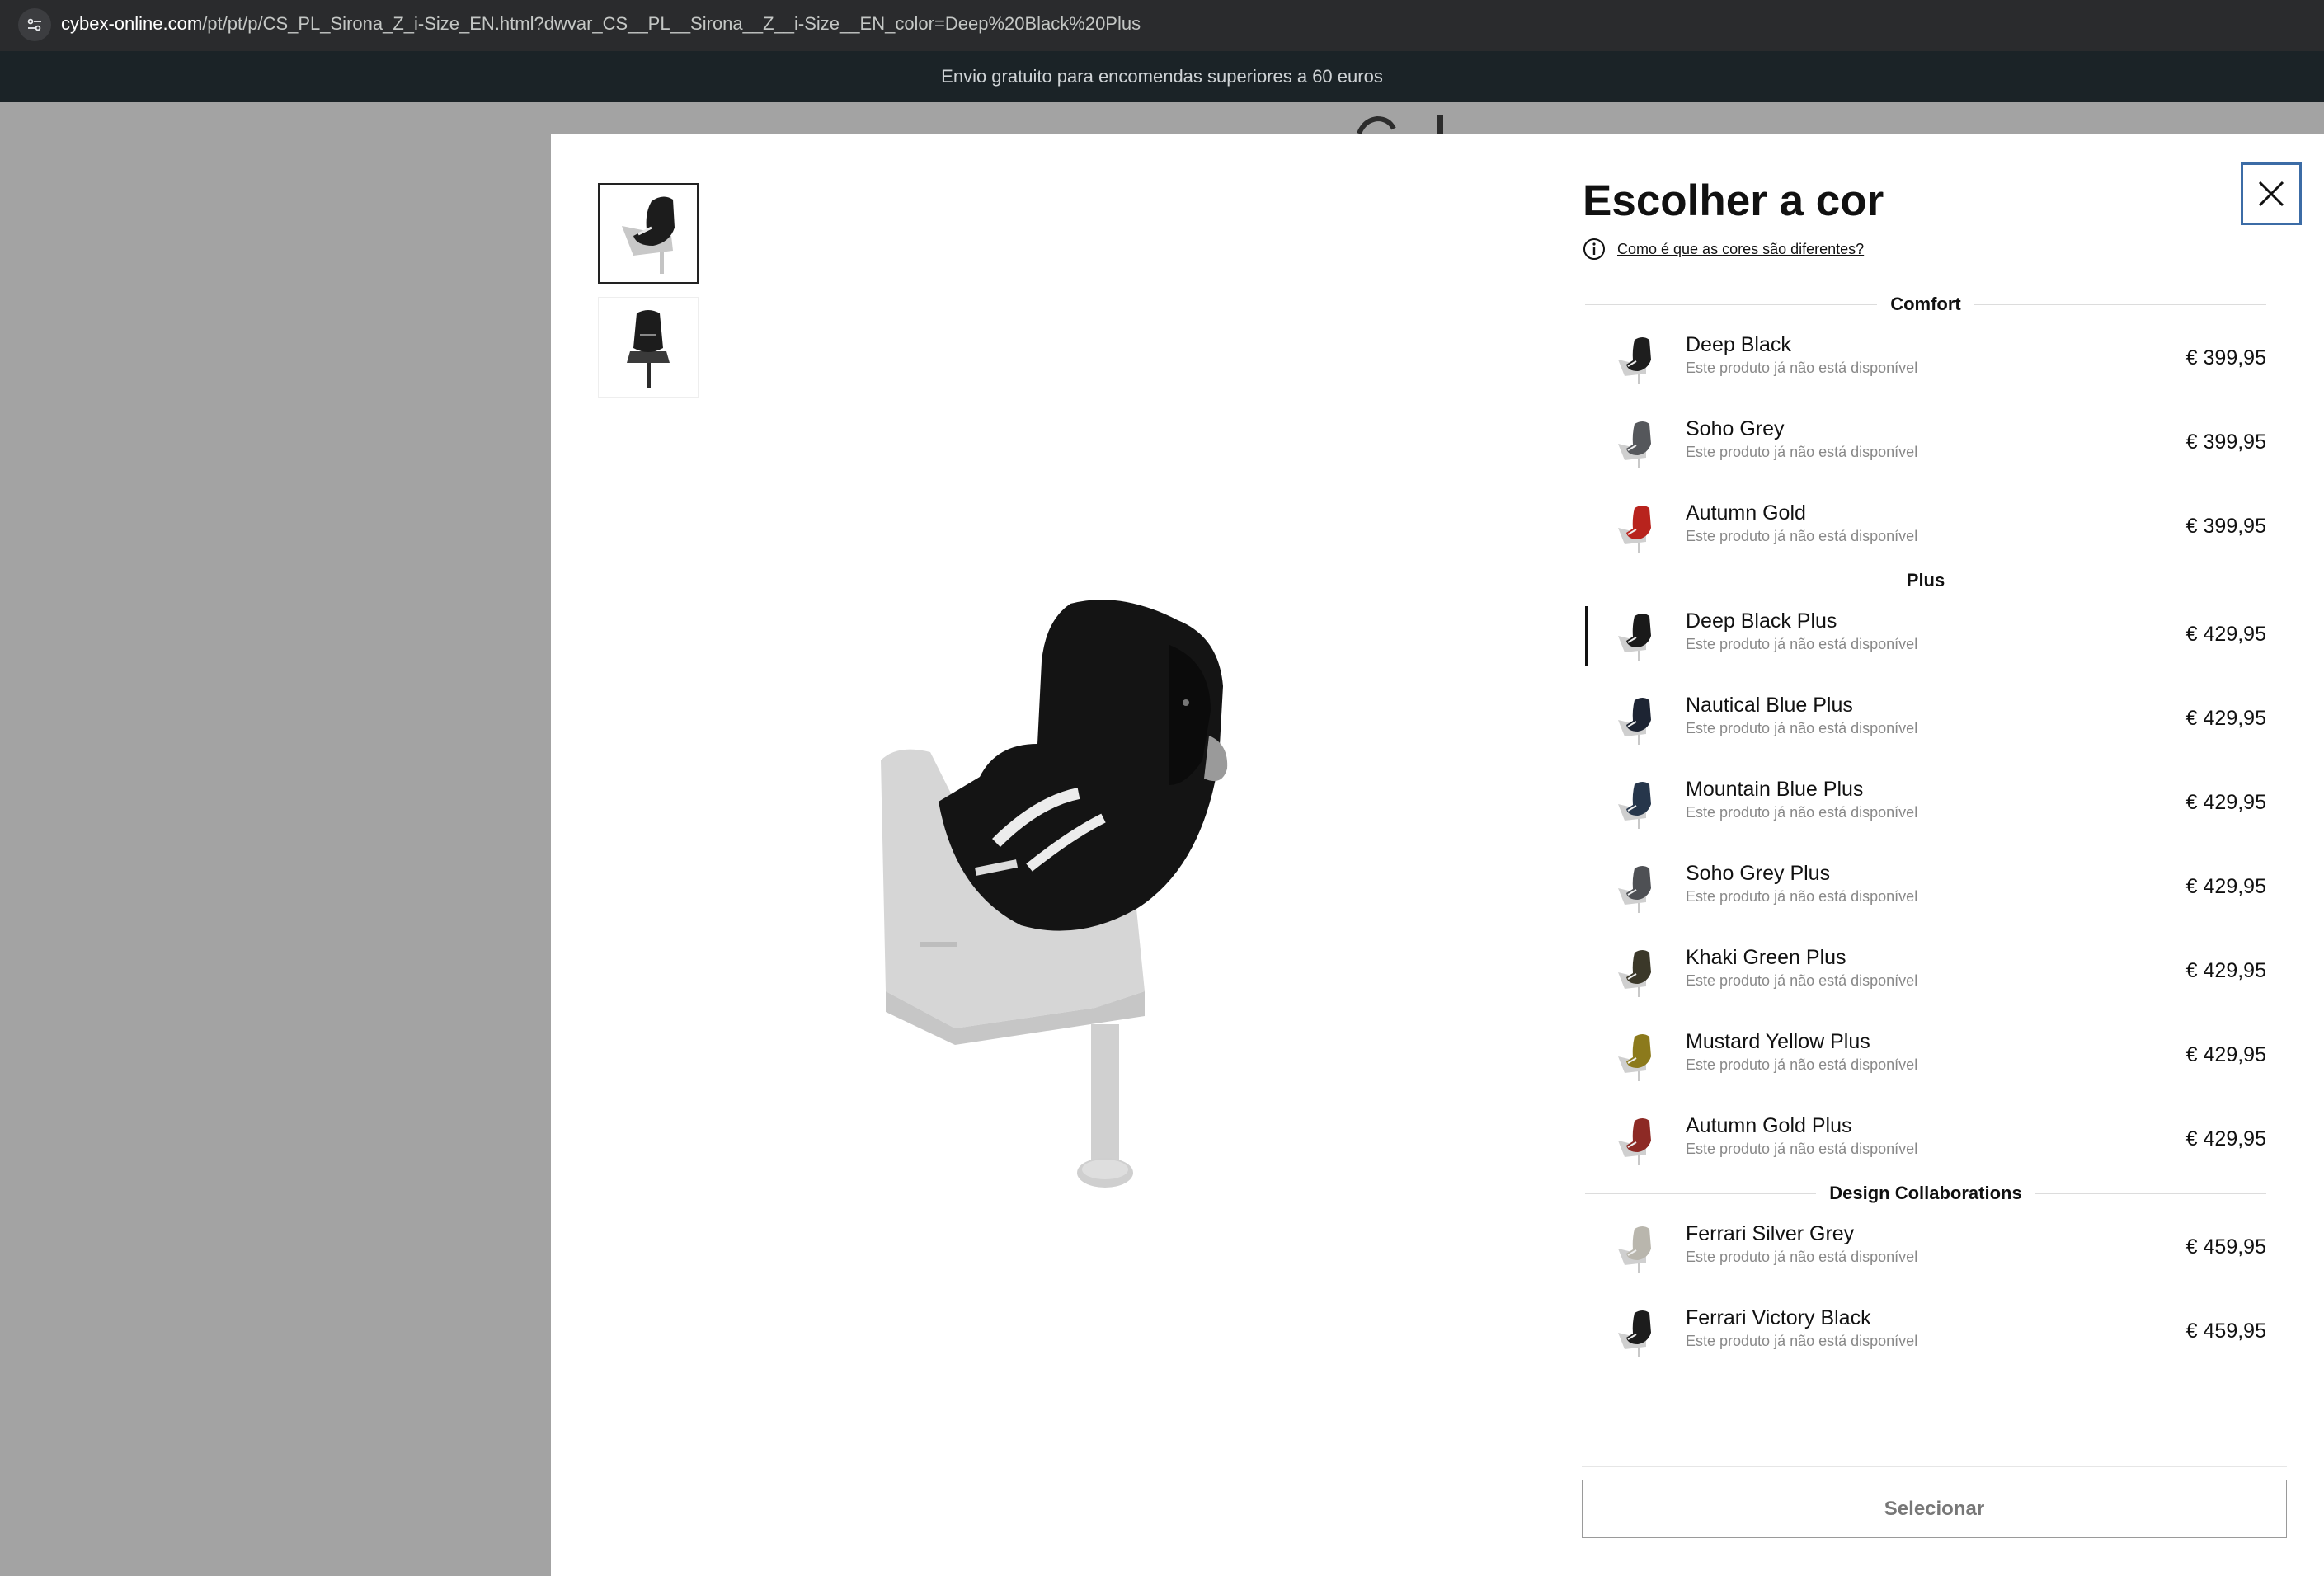 The width and height of the screenshot is (2324, 1576). Describe the element at coordinates (1934, 1509) in the screenshot. I see `select-button: Selecionar` at that location.